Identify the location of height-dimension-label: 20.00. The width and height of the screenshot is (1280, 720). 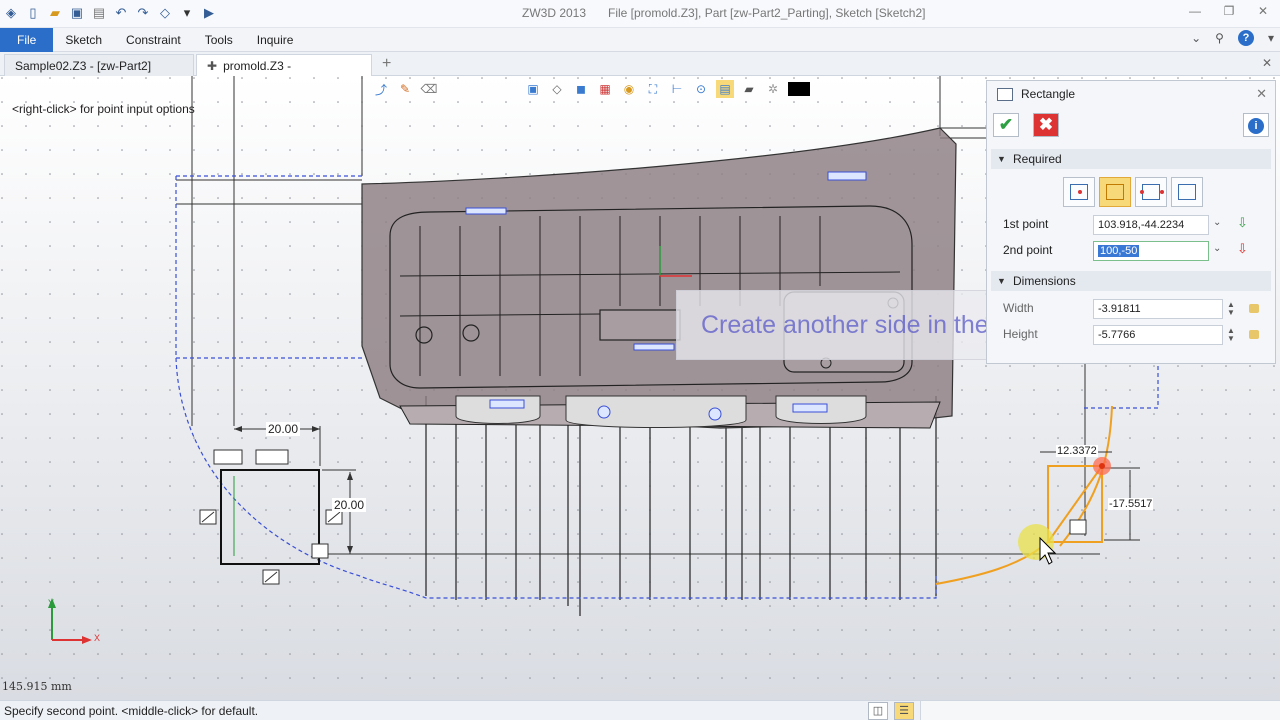
(349, 505).